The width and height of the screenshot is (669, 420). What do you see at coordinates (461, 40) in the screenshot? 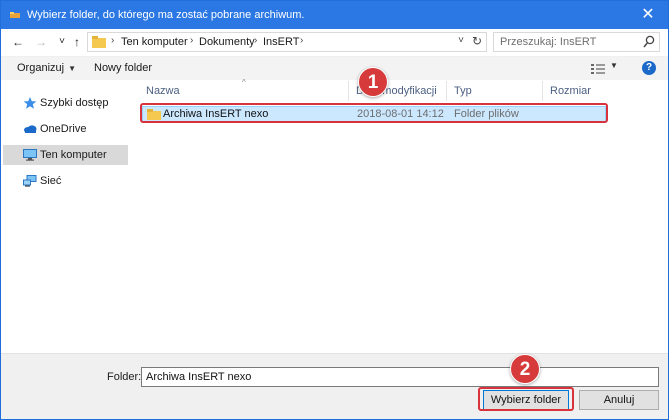
I see `address-dropdown-button: ˅` at bounding box center [461, 40].